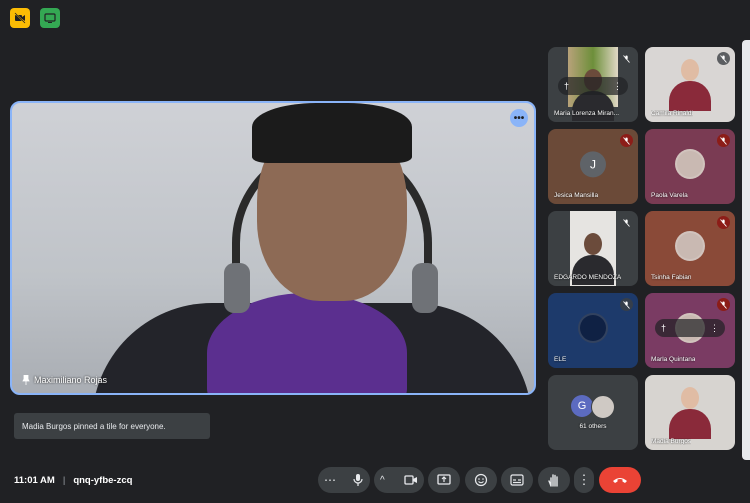 The image size is (750, 503). I want to click on participant-tile: G 61 others, so click(593, 412).